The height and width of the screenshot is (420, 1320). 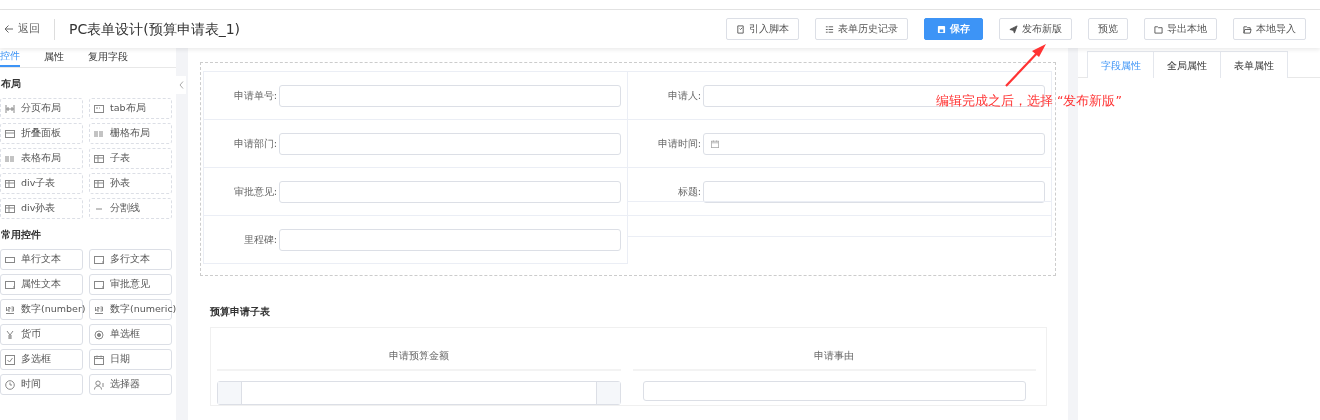 What do you see at coordinates (41, 133) in the screenshot?
I see `palette-item: 折叠面板` at bounding box center [41, 133].